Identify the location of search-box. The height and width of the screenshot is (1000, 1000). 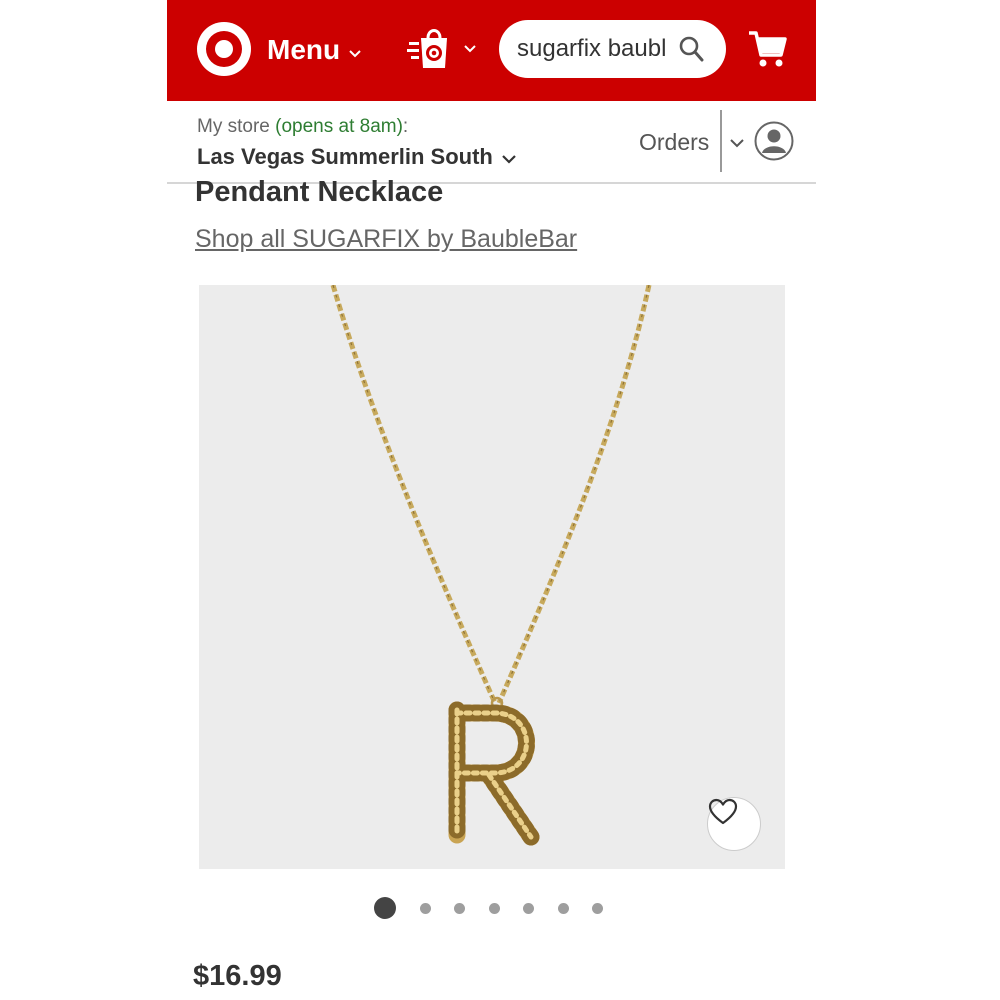
(612, 49).